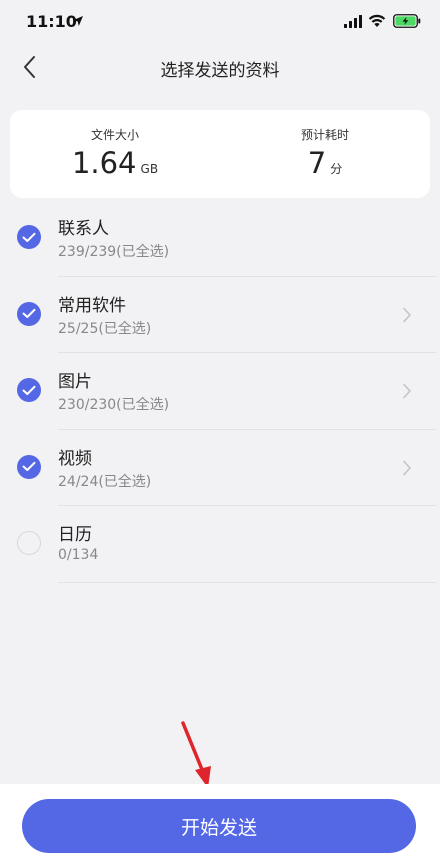 The width and height of the screenshot is (440, 858). I want to click on battery-icon, so click(407, 21).